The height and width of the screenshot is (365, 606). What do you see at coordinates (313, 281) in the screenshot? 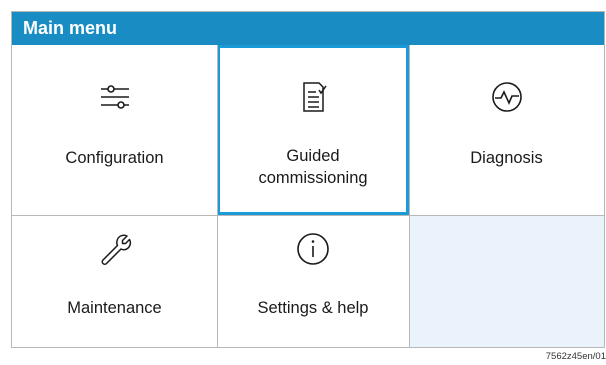
I see `tile-settings-help: Settings & help` at bounding box center [313, 281].